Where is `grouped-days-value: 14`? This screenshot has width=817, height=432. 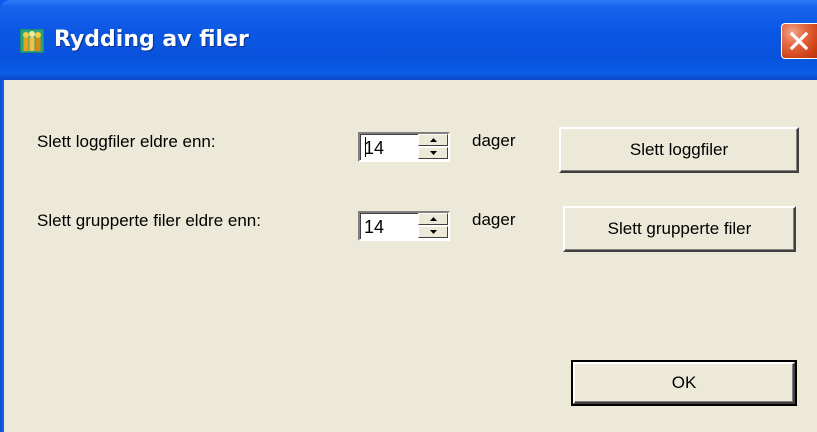
grouped-days-value: 14 is located at coordinates (374, 227).